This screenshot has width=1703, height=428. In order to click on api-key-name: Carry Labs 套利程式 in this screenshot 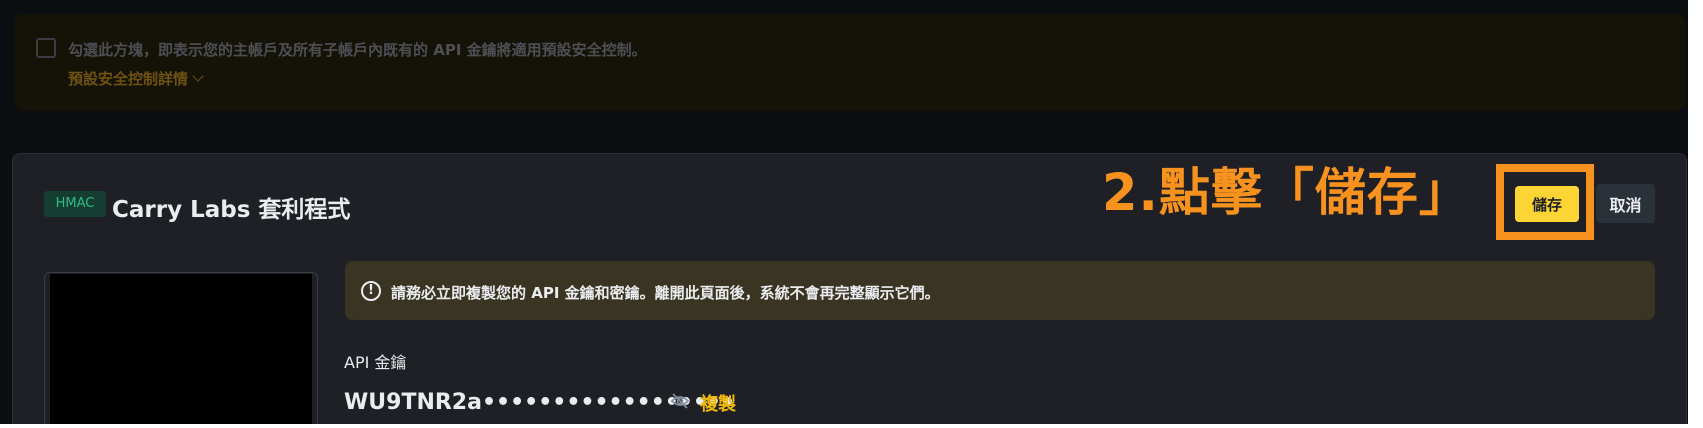, I will do `click(231, 210)`.